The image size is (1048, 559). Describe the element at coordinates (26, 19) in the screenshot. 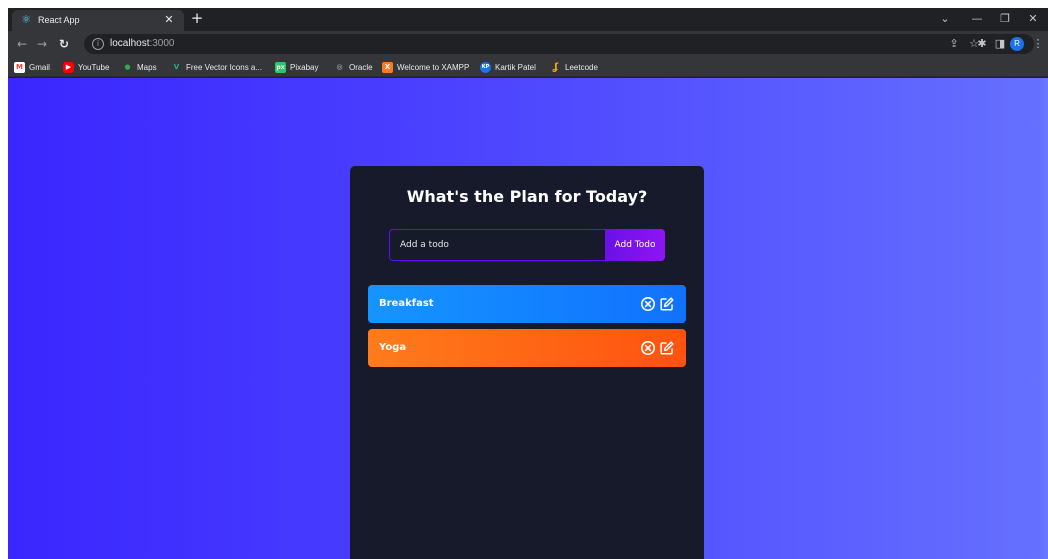

I see `react-favicon-icon: ⚛` at that location.